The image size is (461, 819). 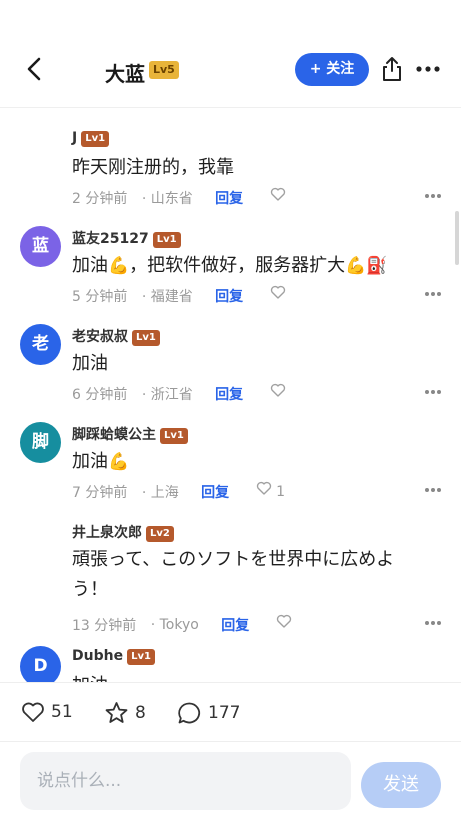 What do you see at coordinates (114, 435) in the screenshot?
I see `author-name: 脚踩蛤蟆公主` at bounding box center [114, 435].